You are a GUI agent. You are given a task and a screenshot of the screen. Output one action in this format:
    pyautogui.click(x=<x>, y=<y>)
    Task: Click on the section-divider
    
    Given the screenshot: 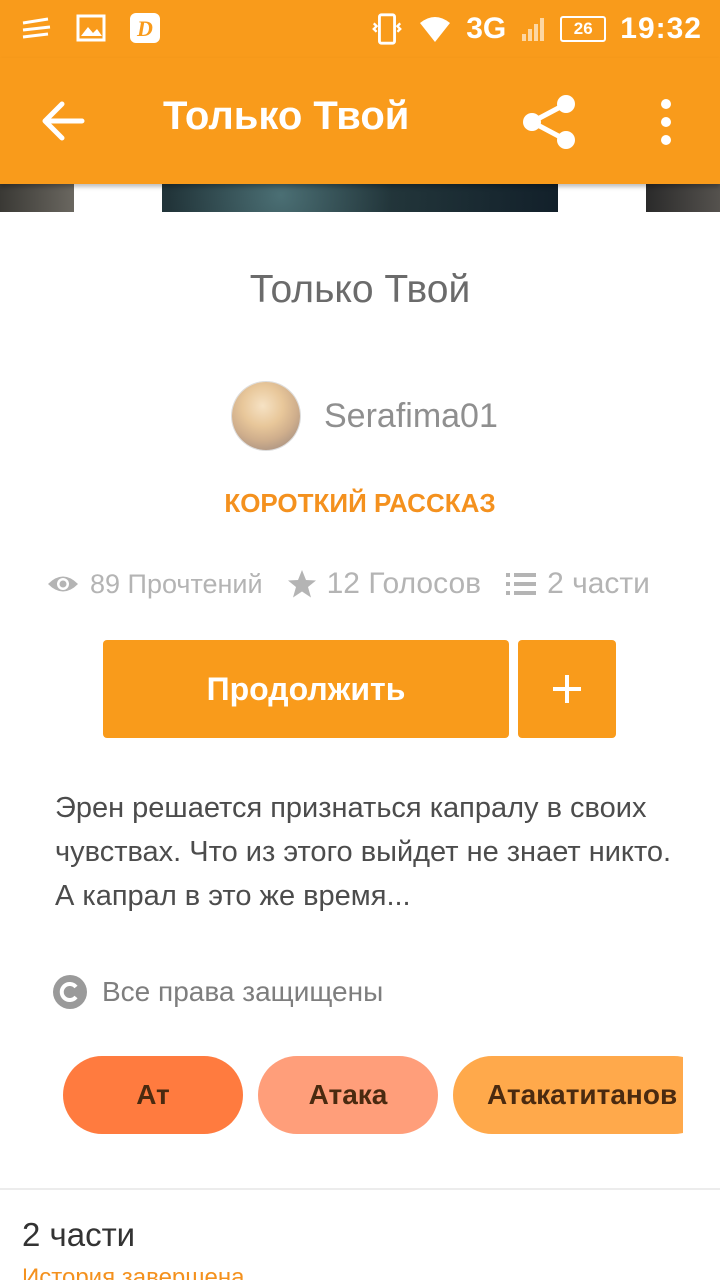 What is the action you would take?
    pyautogui.click(x=360, y=1189)
    